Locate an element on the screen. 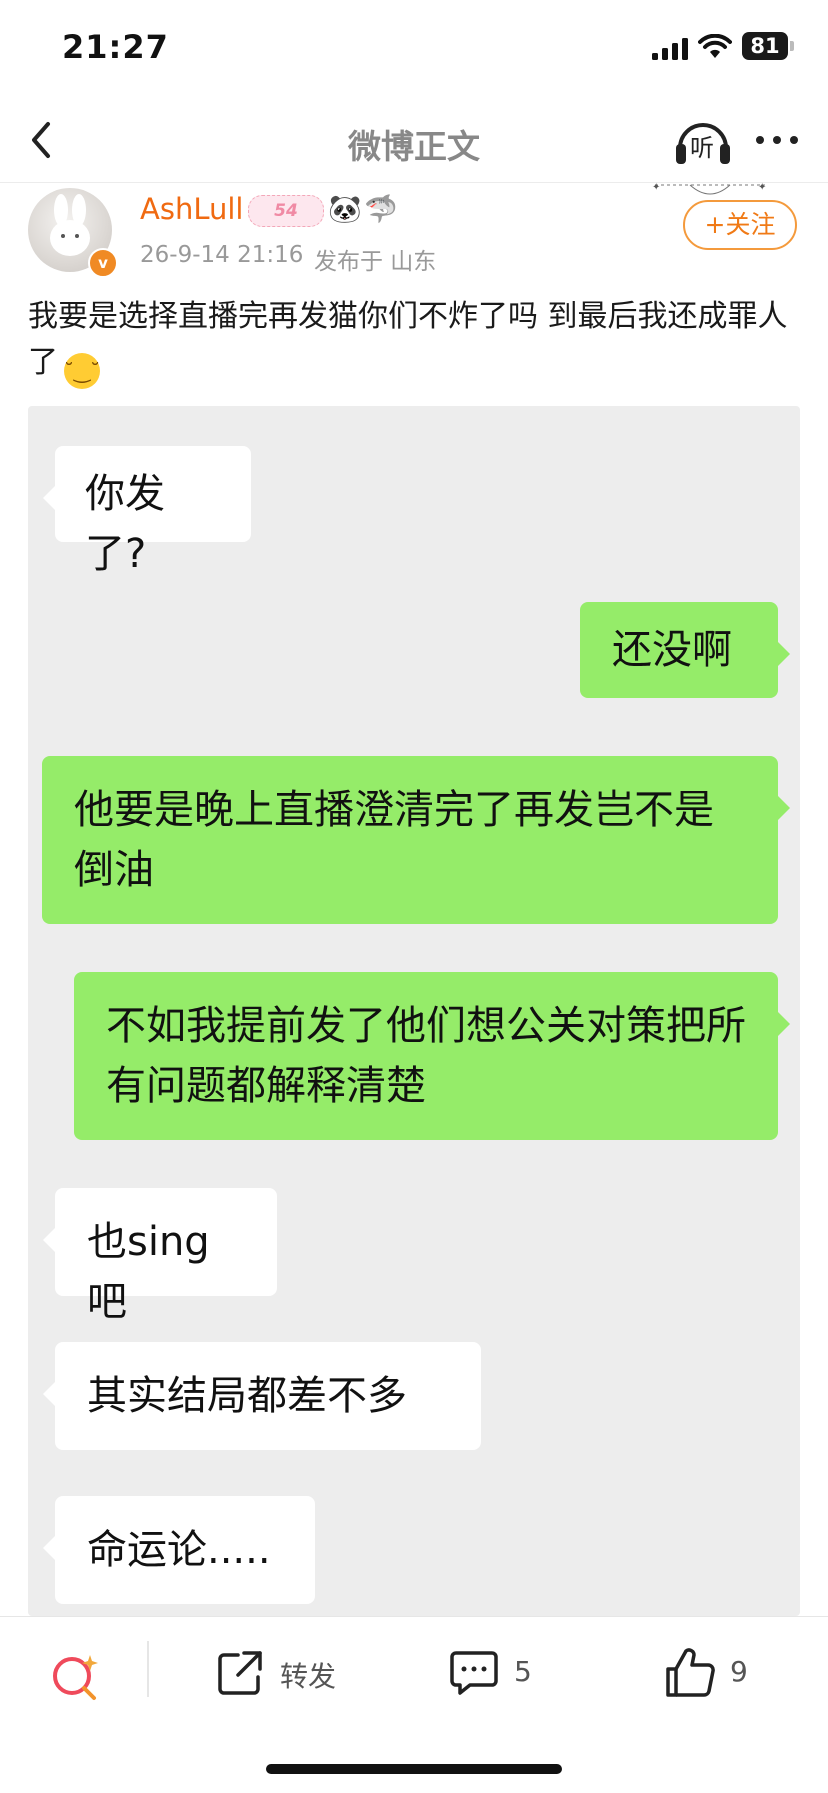 The image size is (828, 1793). chat-message: 他要是晚上直播澄清完了再发岂不是倒油 is located at coordinates (416, 840).